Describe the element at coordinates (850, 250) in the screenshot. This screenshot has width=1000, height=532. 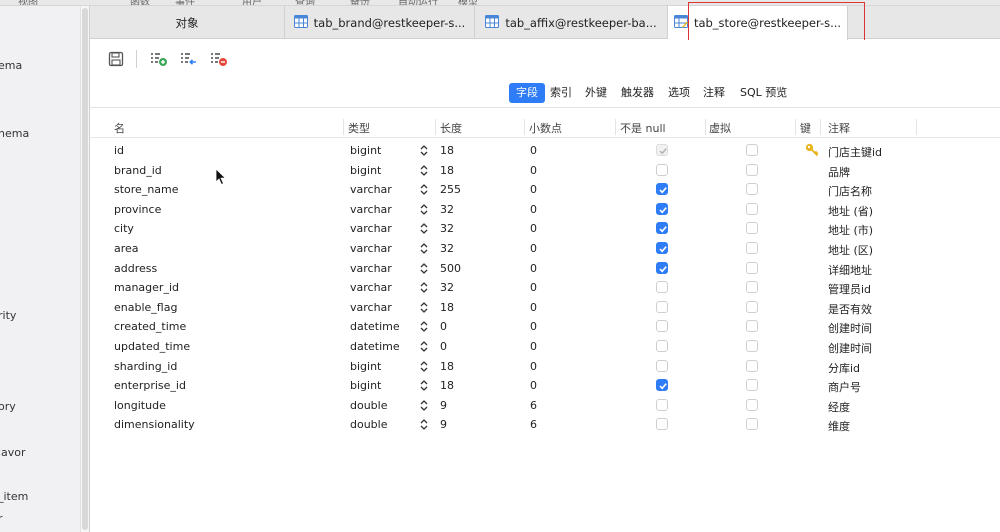
I see `field-comment-cell: 地址 (区)` at that location.